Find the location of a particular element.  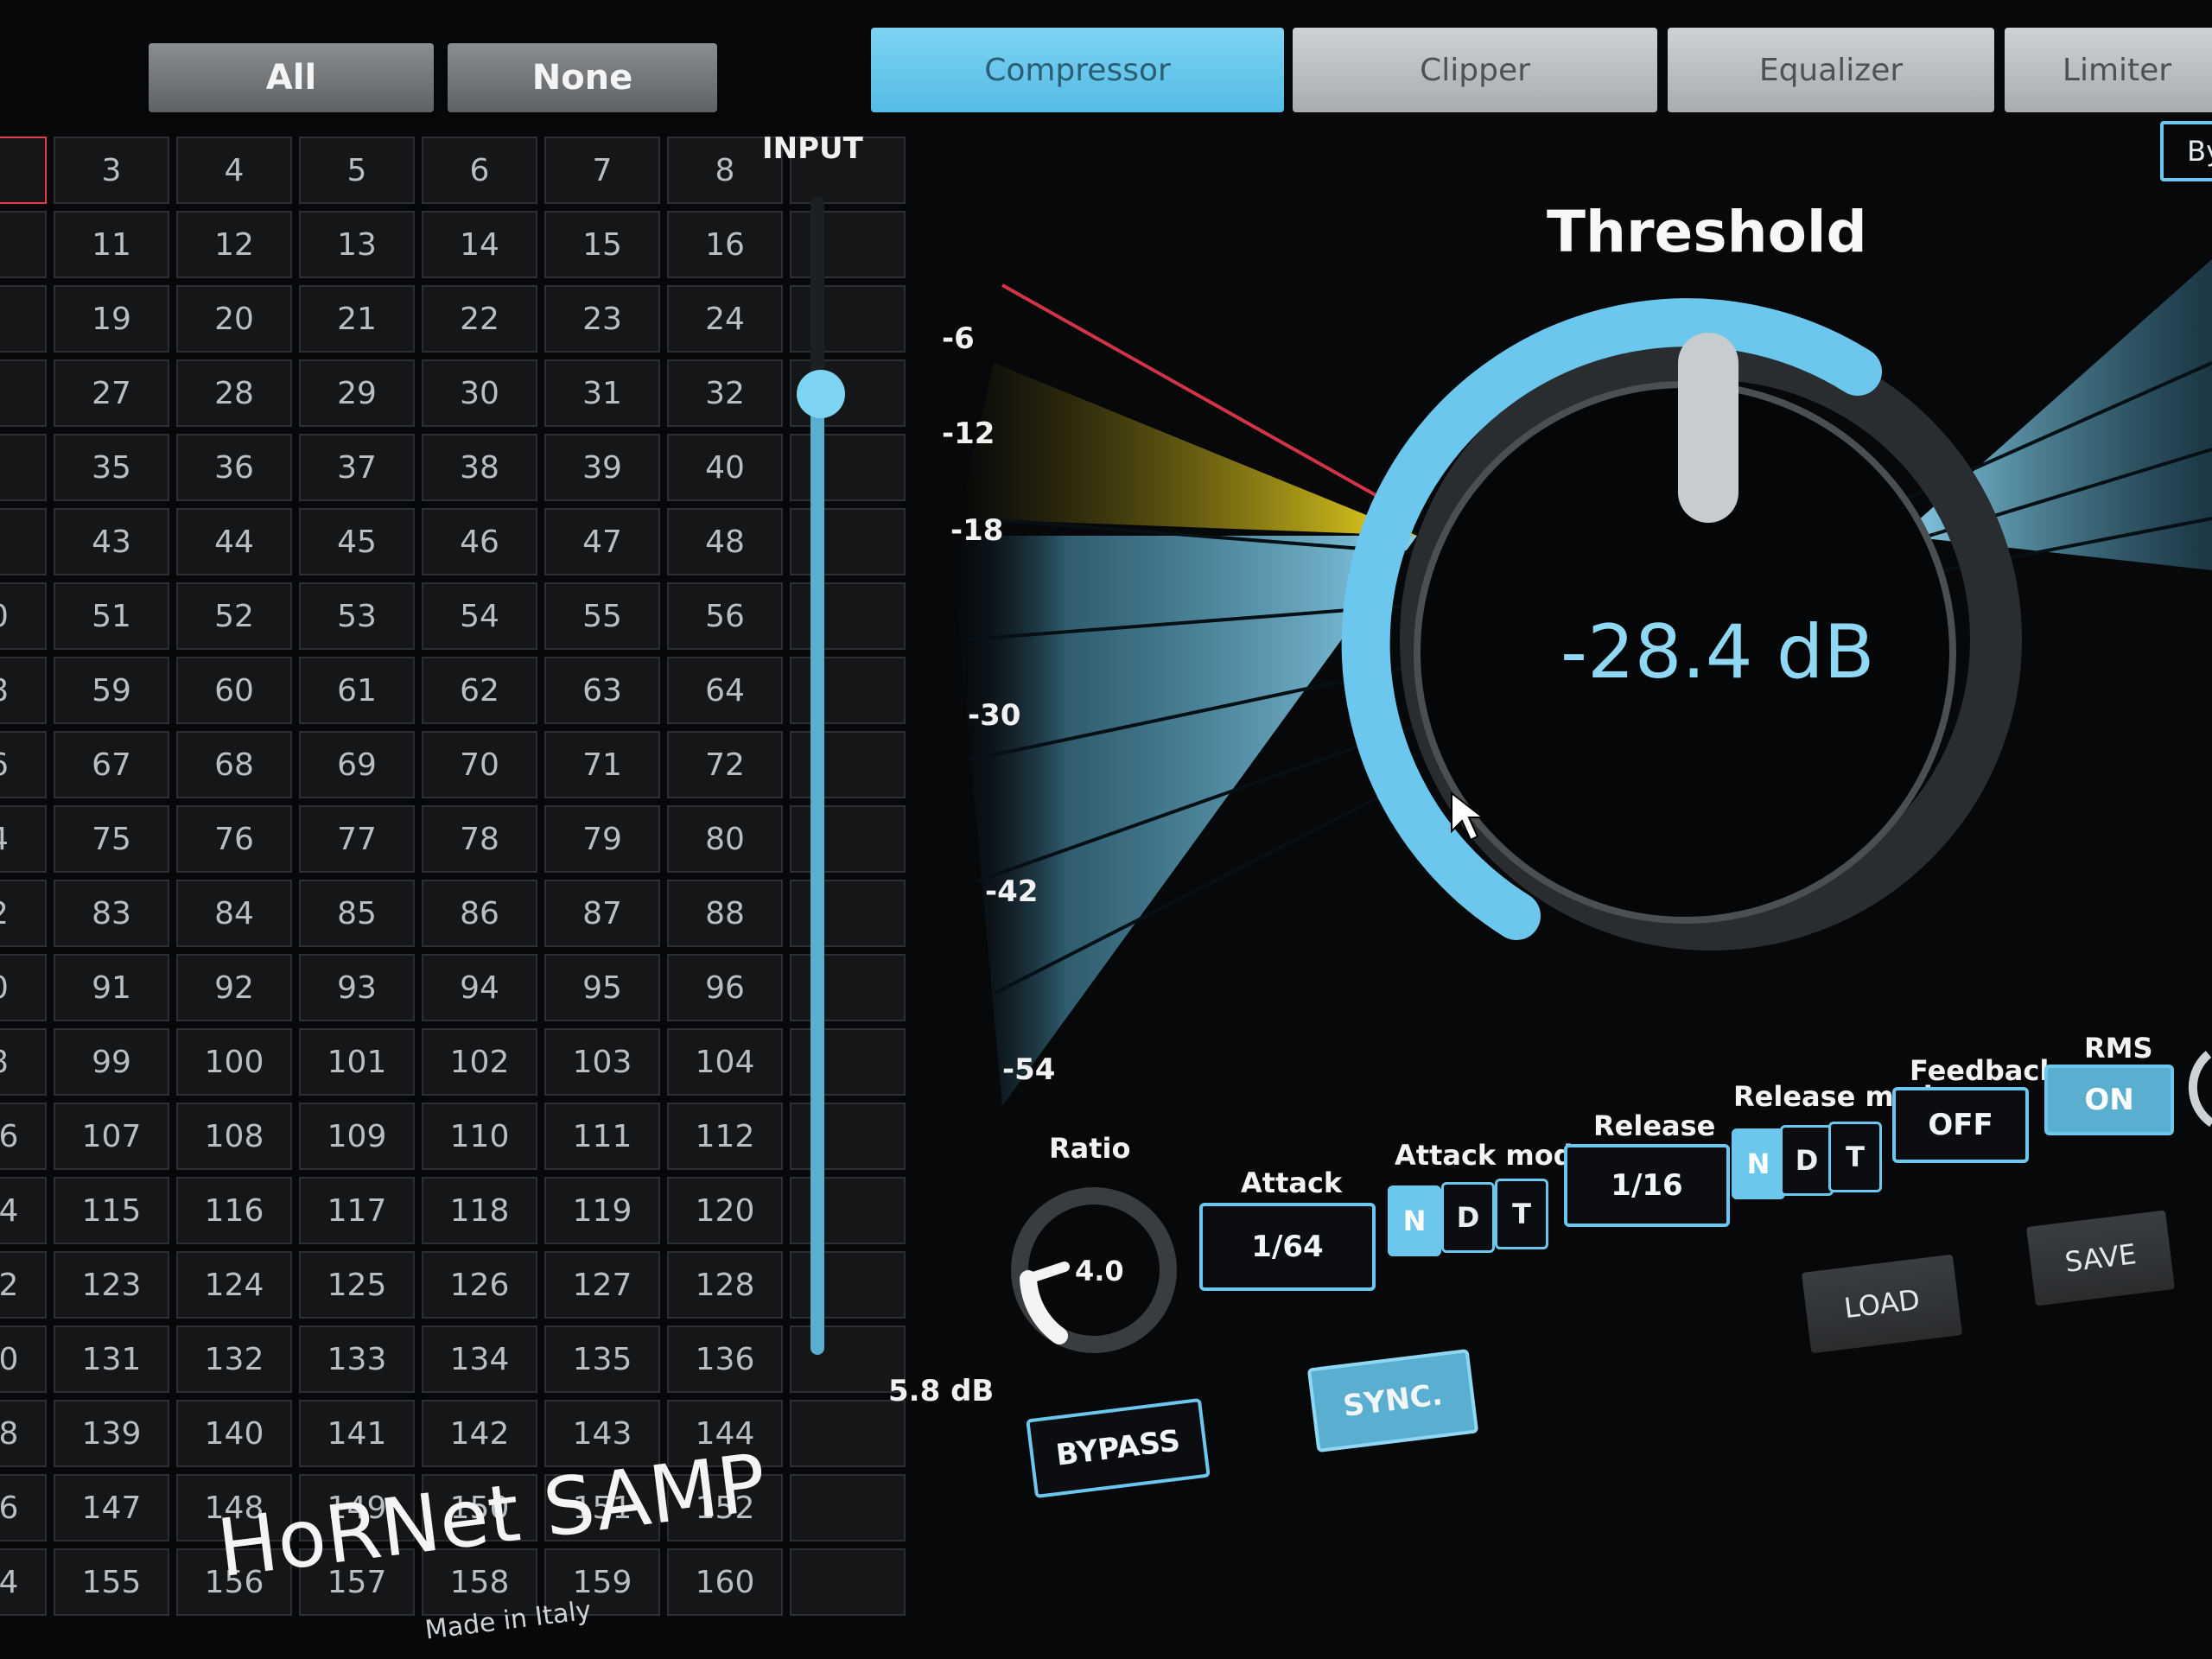

release-mod-d-button: D is located at coordinates (1807, 1160).